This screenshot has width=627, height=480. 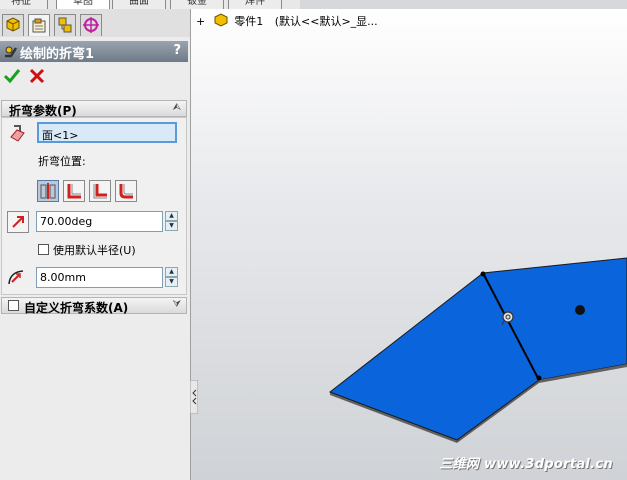 I want to click on panel-tabs, so click(x=95, y=23).